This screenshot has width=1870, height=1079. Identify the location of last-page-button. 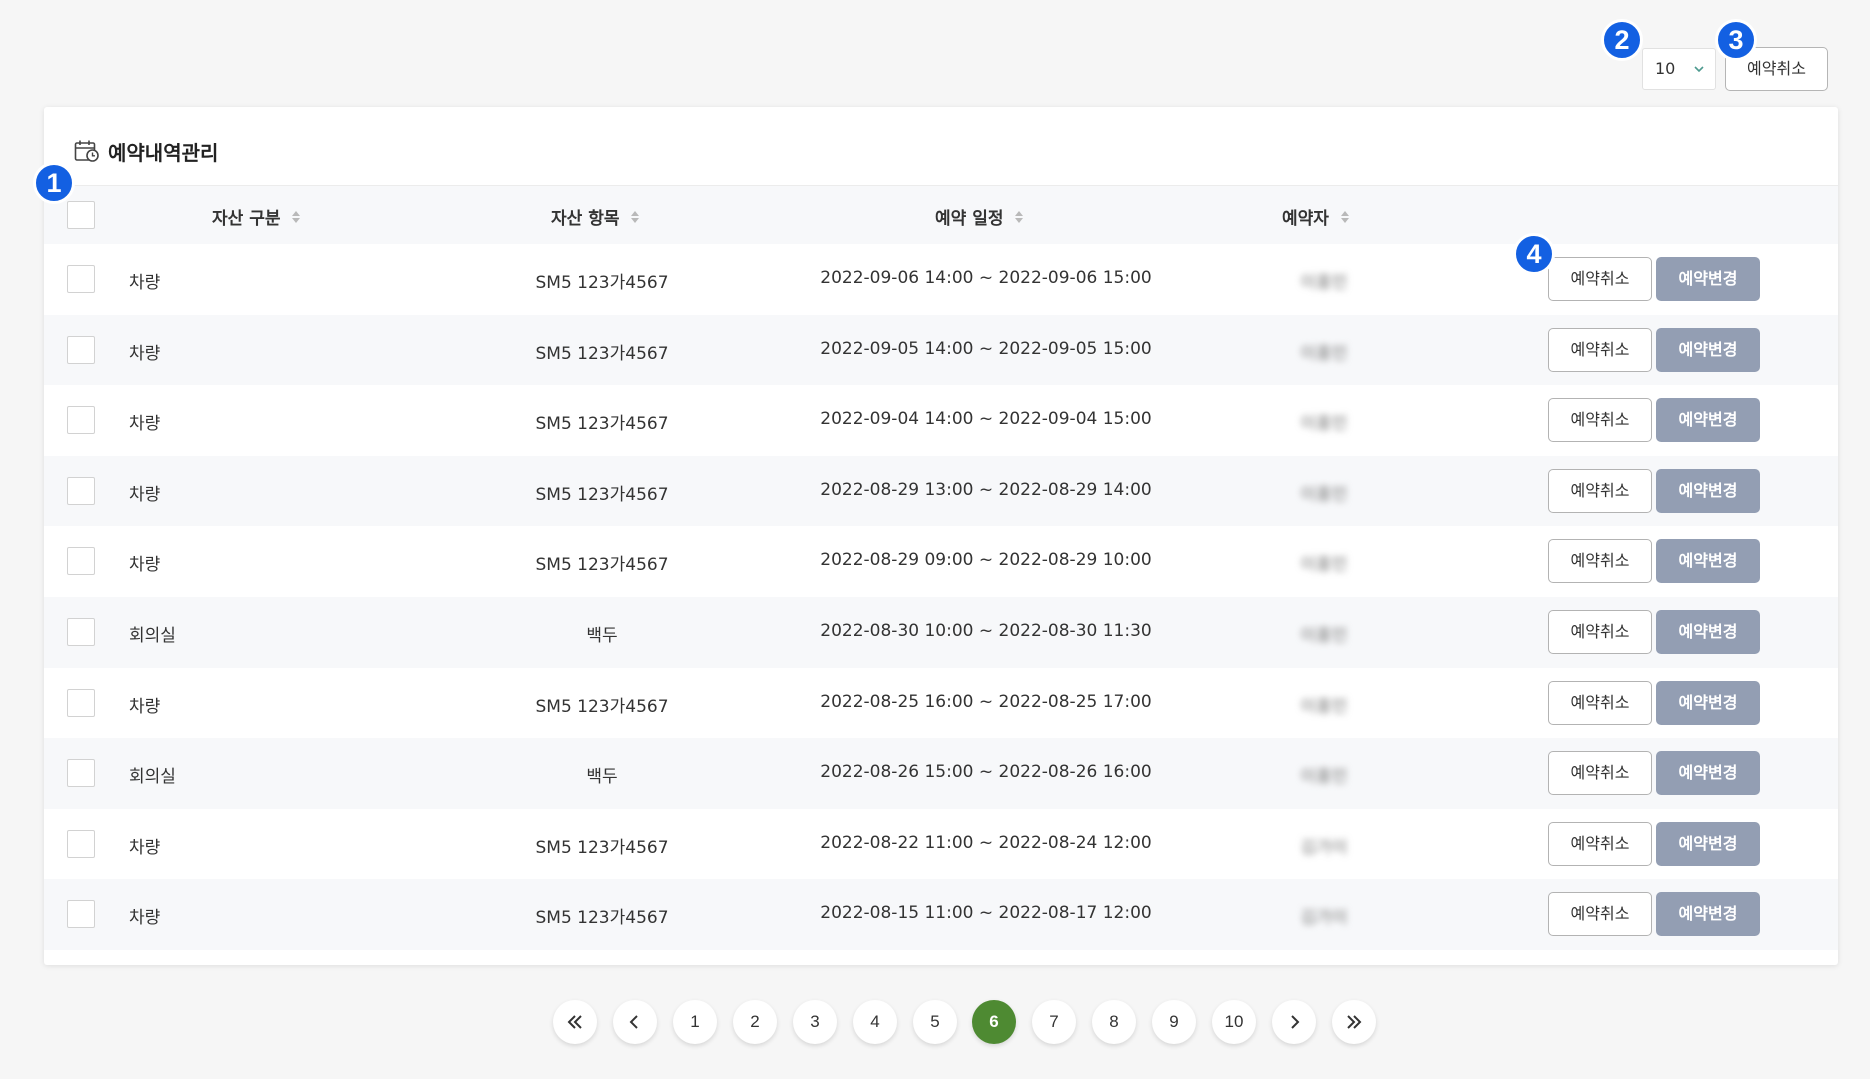
(1354, 1022).